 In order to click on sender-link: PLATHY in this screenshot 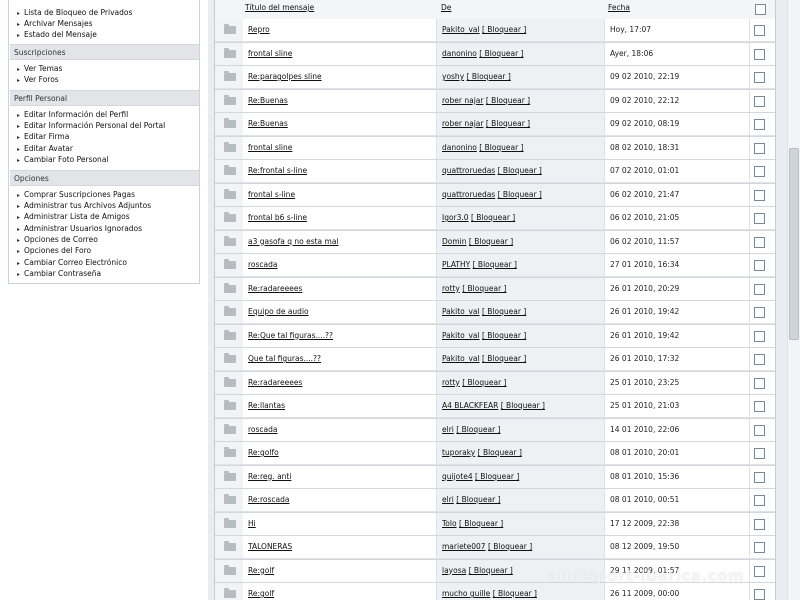, I will do `click(456, 264)`.